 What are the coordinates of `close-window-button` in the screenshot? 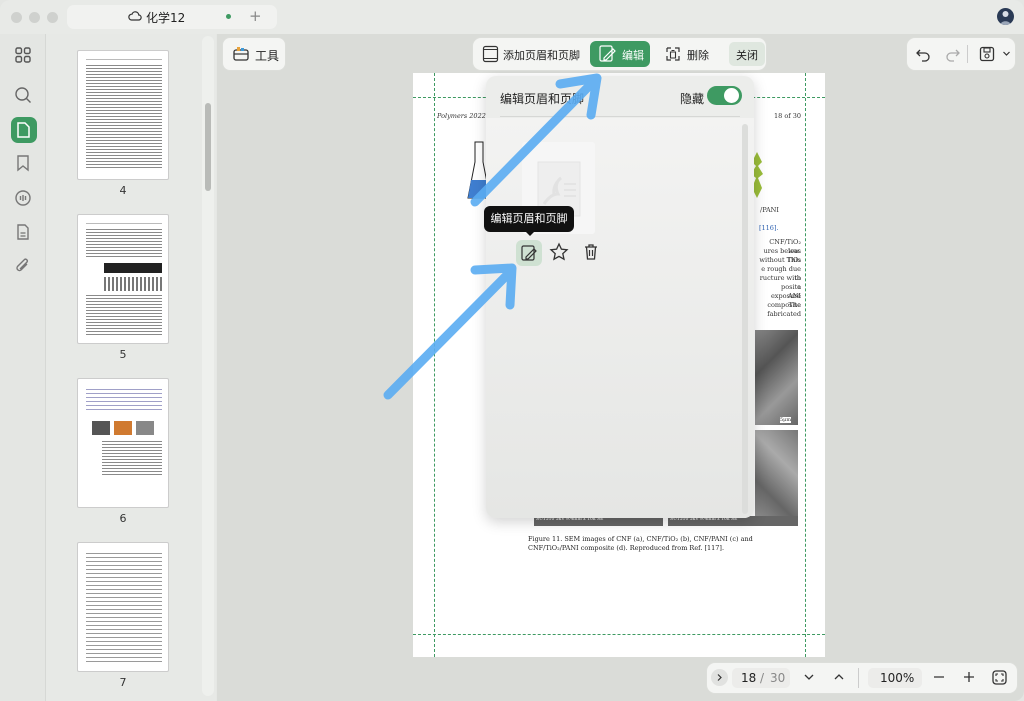 It's located at (16, 17).